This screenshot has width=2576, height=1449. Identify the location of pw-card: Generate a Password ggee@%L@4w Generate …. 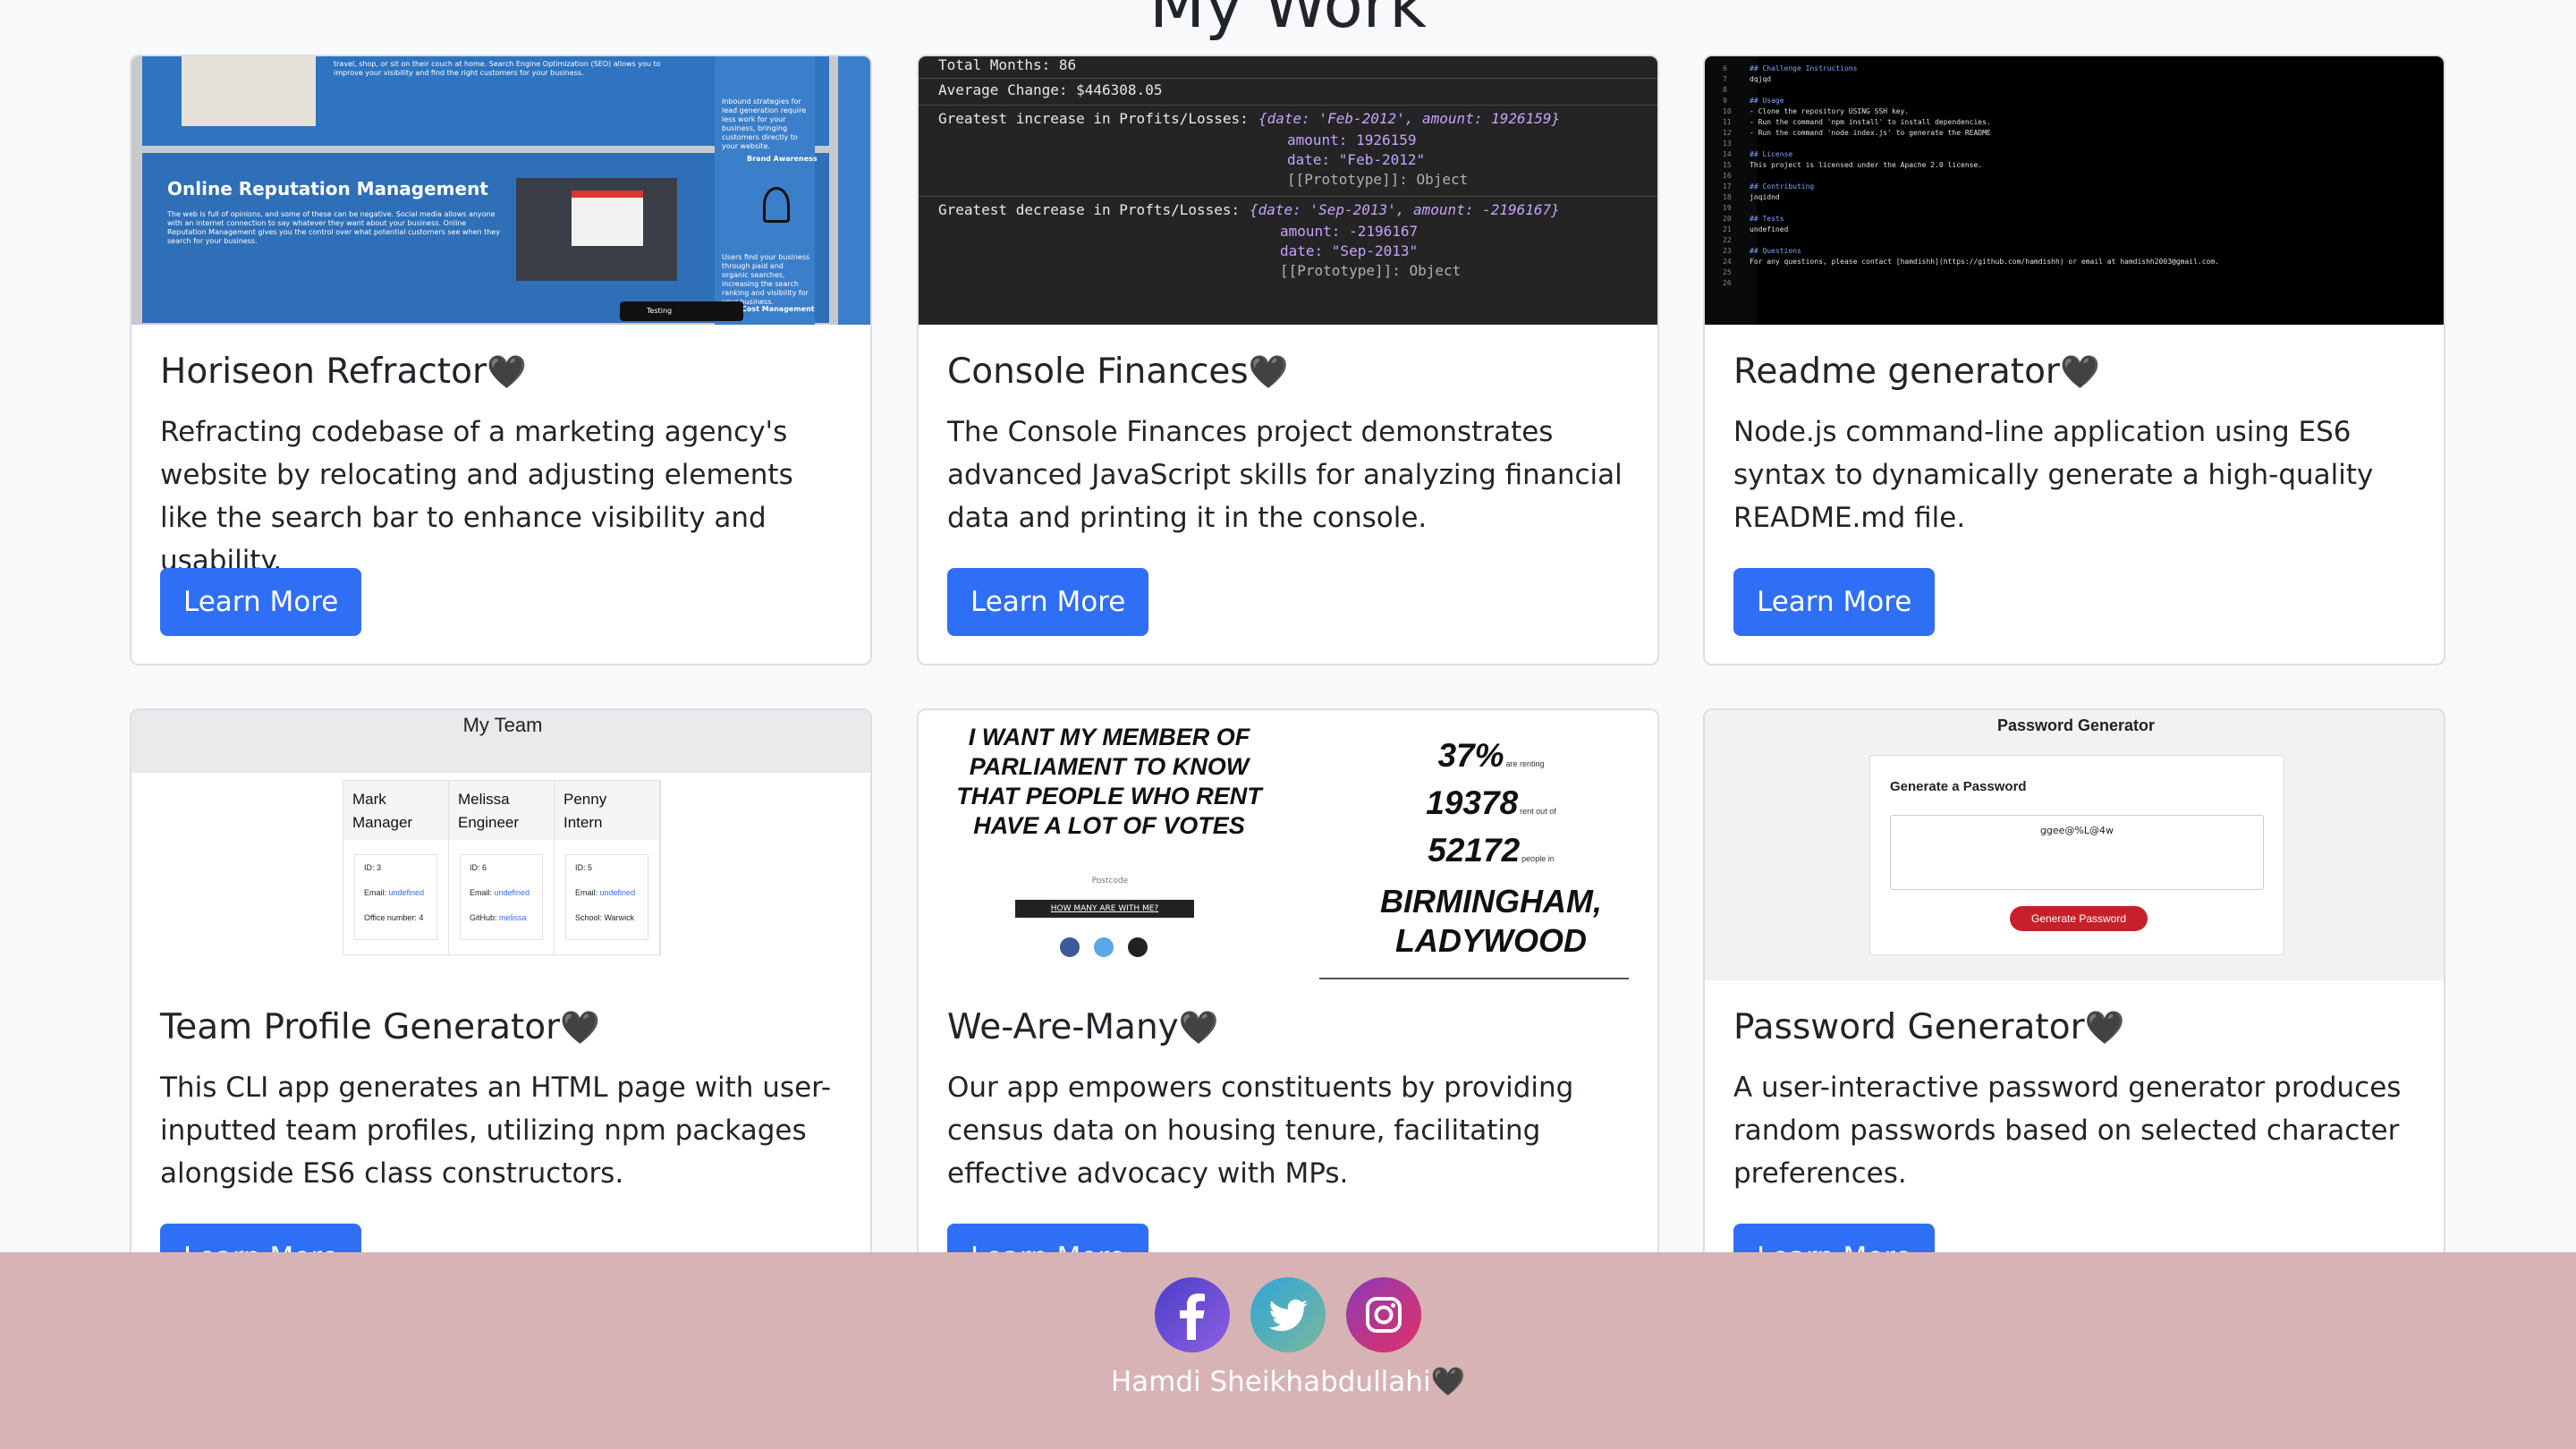
(2076, 855).